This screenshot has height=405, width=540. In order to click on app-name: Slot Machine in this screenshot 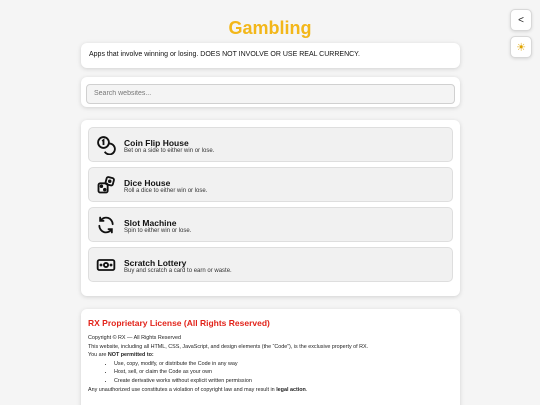, I will do `click(150, 223)`.